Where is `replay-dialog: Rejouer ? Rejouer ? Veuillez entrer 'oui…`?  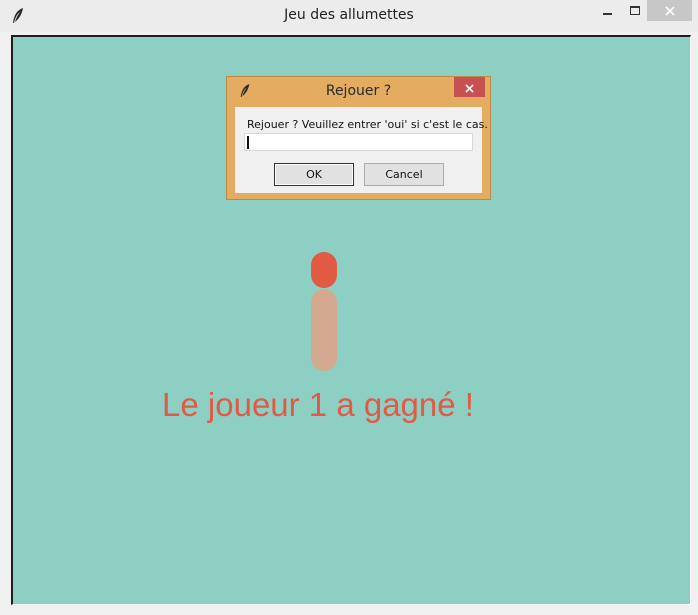 replay-dialog: Rejouer ? Rejouer ? Veuillez entrer 'oui… is located at coordinates (358, 138).